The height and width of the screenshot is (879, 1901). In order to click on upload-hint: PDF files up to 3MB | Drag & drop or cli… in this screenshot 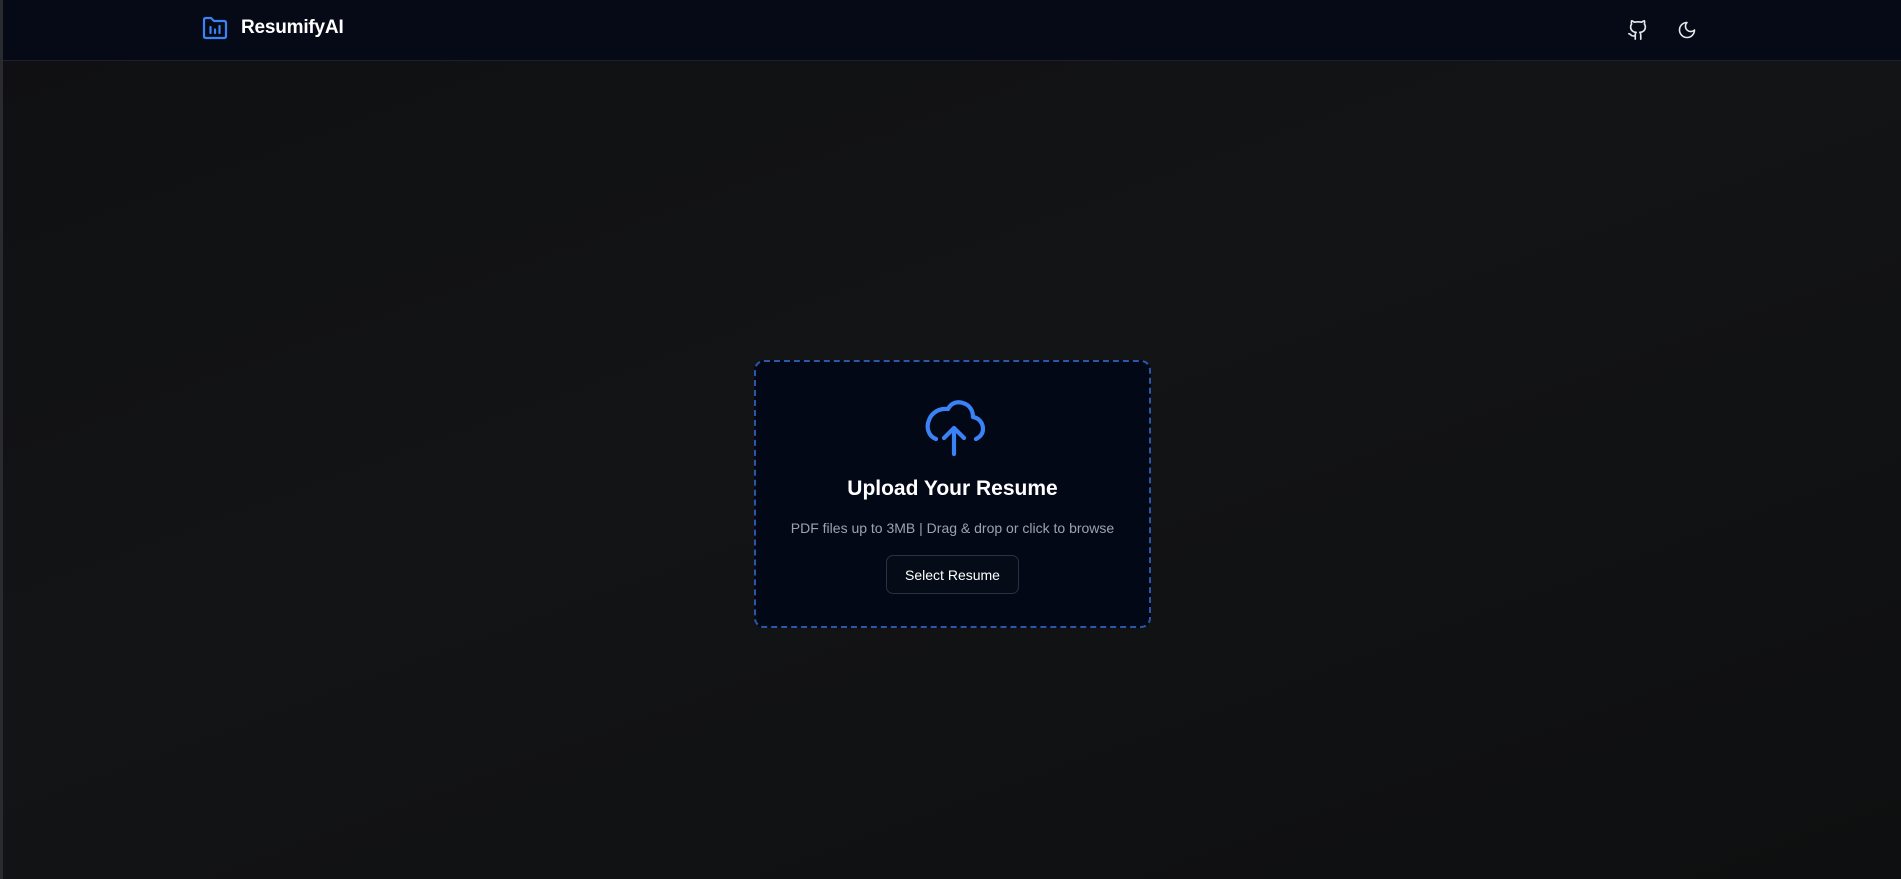, I will do `click(952, 528)`.